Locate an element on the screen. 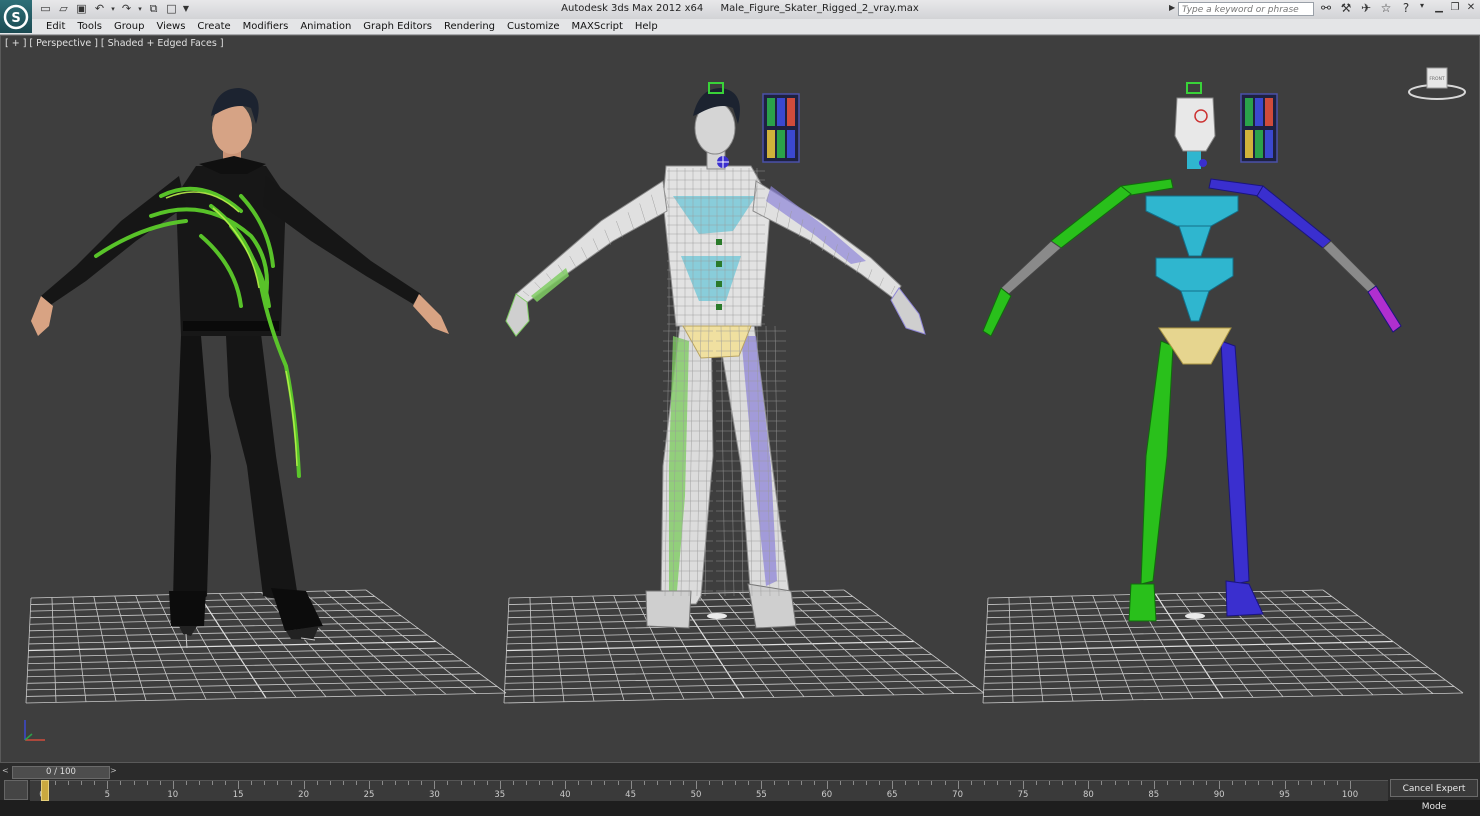 This screenshot has height=816, width=1480. info-center-icons: ⚯ ⚒ ✈ ☆ ? ▾ is located at coordinates (1372, 8).